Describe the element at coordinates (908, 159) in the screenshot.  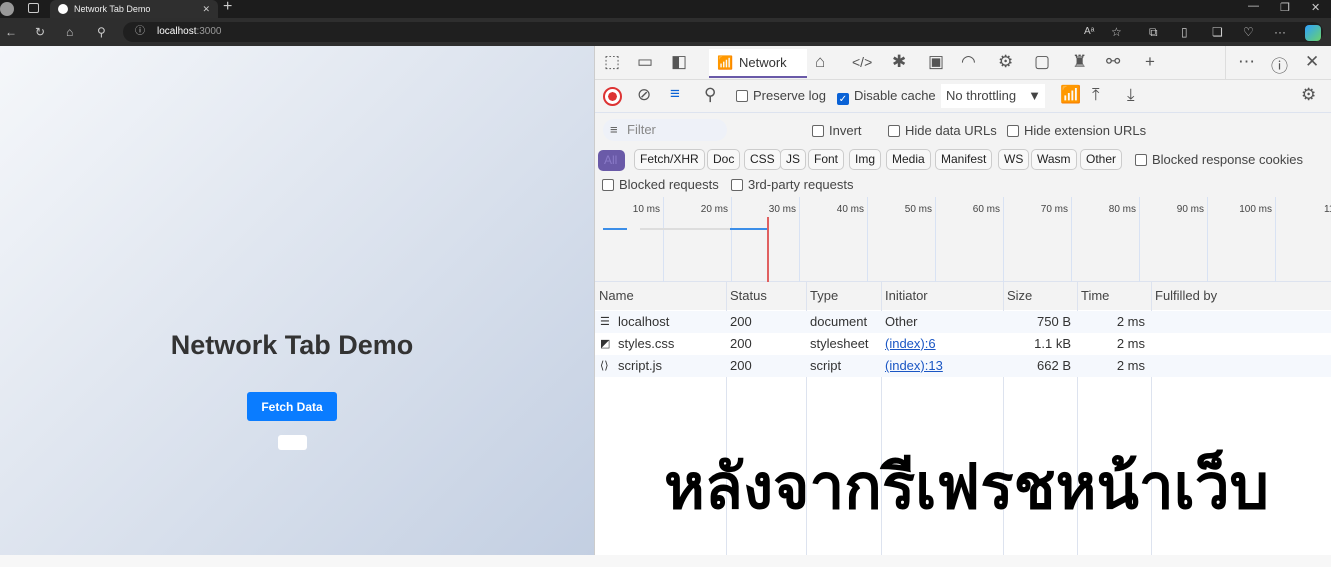
I see `filter-media: Media` at that location.